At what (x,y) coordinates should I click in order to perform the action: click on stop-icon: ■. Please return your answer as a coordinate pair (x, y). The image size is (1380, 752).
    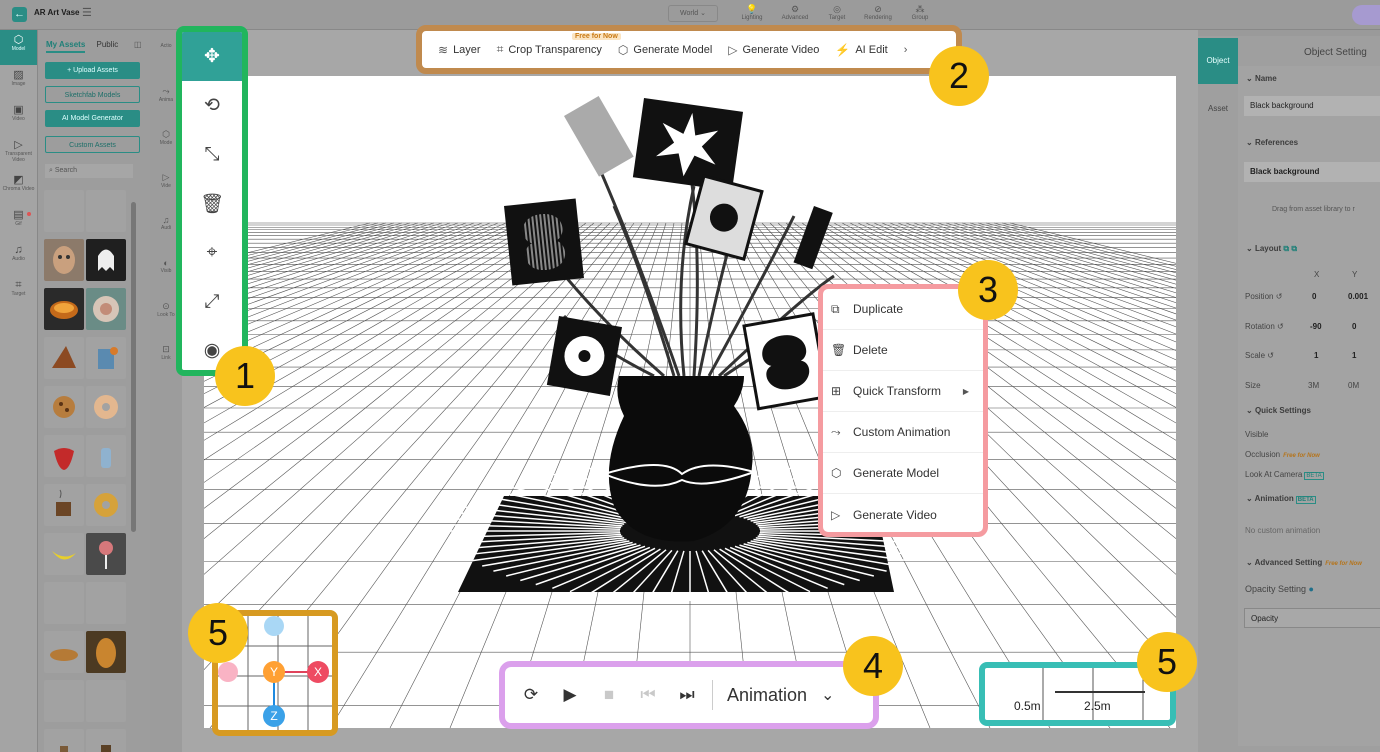
    Looking at the image, I should click on (609, 695).